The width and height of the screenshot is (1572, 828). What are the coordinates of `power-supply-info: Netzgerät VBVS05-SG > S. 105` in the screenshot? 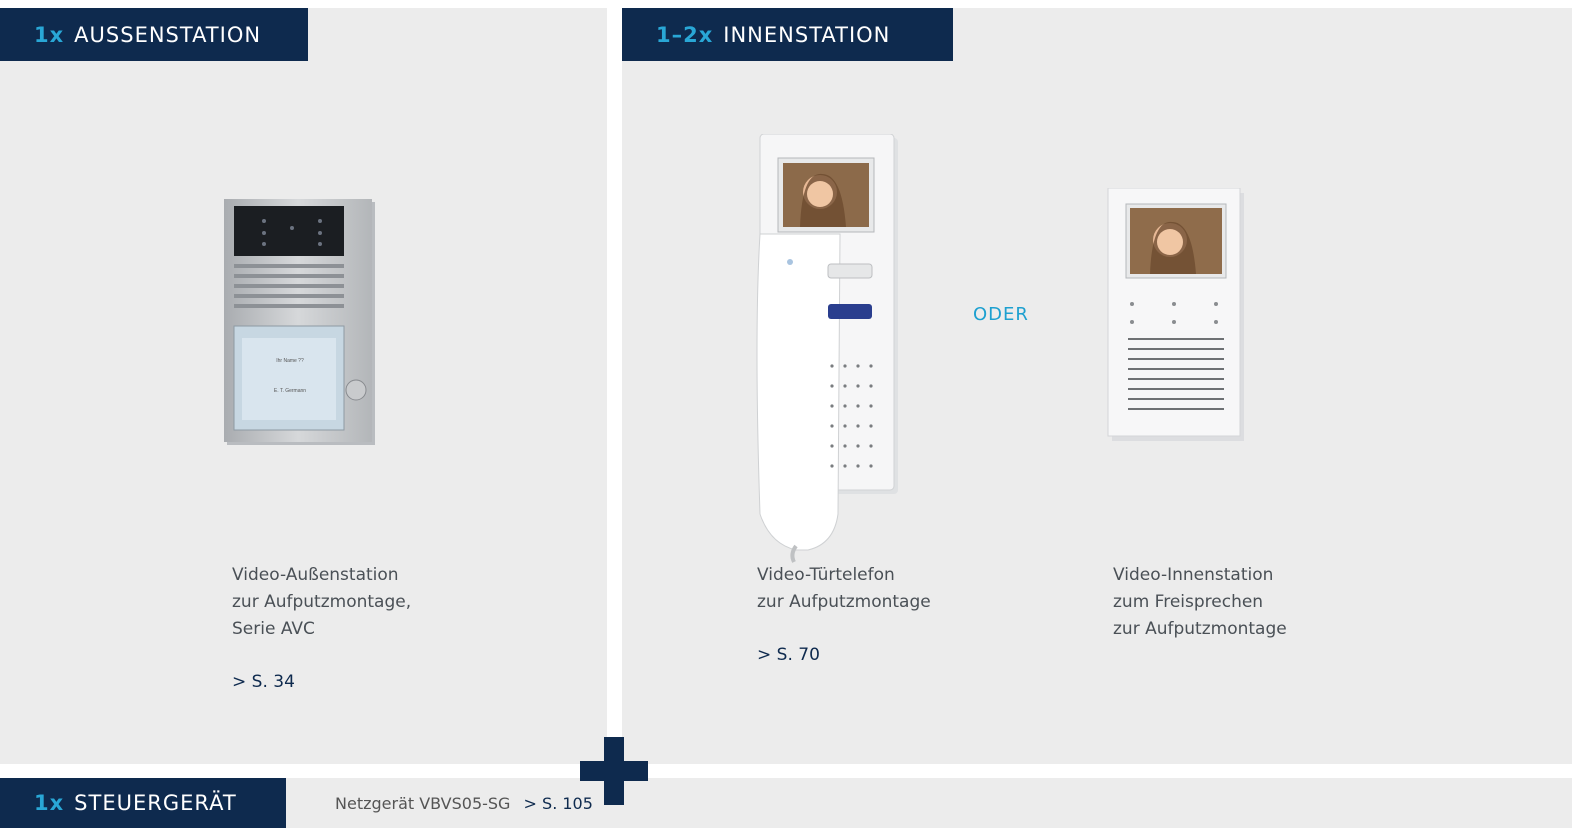 It's located at (464, 803).